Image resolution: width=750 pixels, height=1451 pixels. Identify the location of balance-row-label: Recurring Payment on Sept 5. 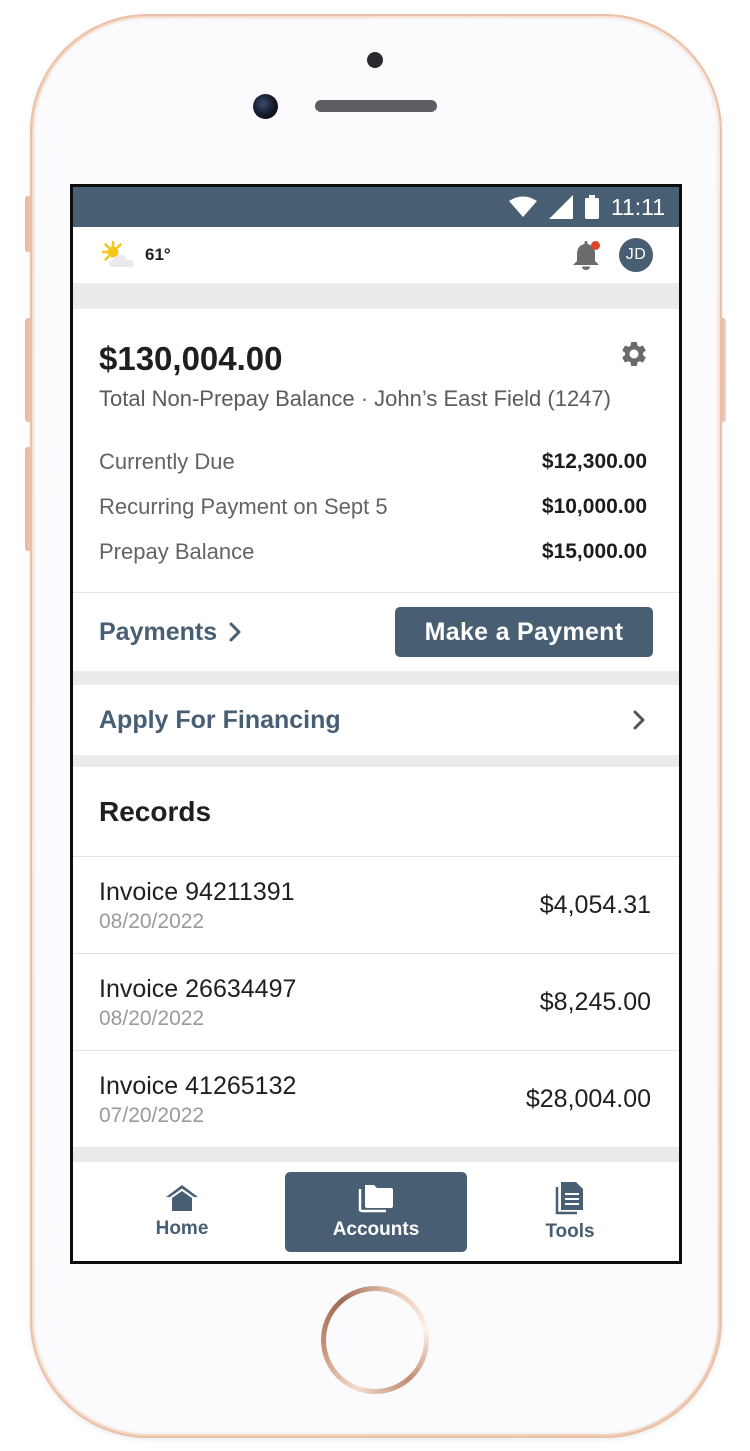
(243, 506).